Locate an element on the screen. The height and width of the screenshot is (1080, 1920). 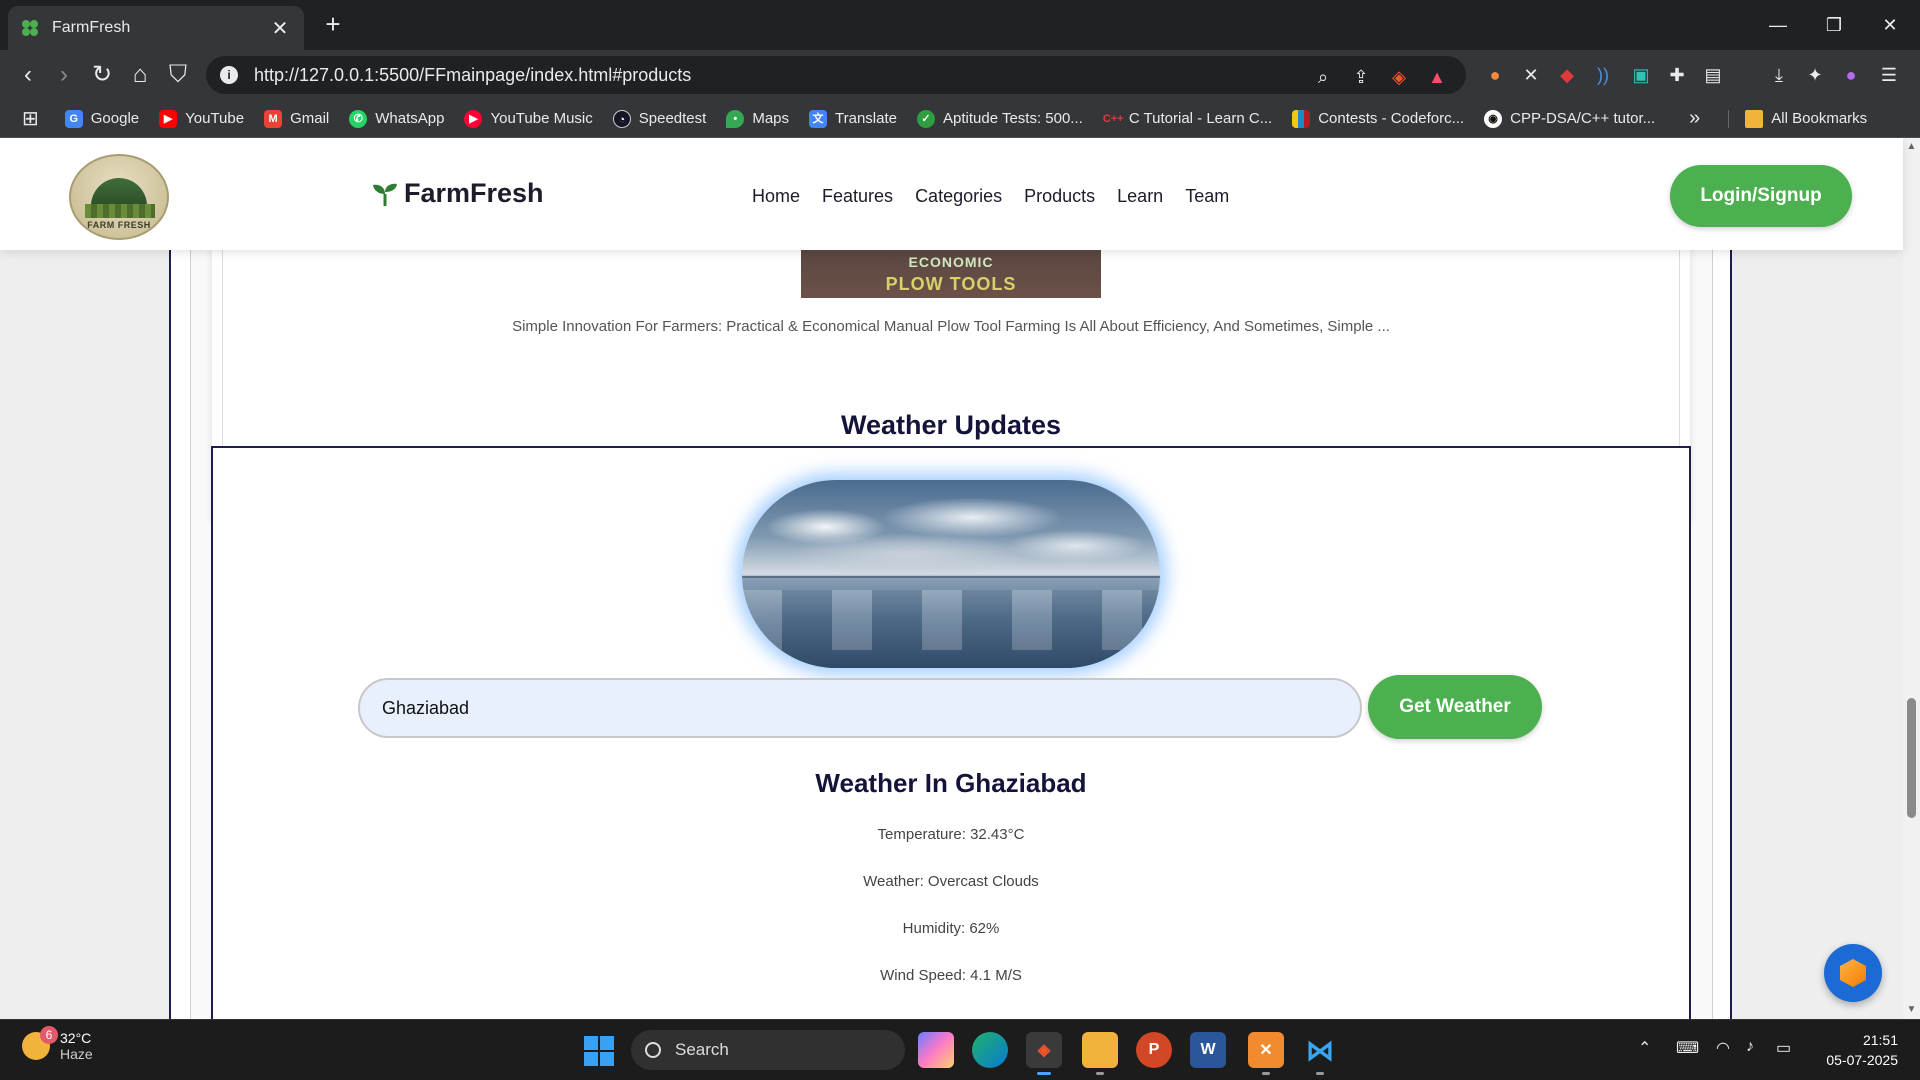
haze-sun-icon: 6 is located at coordinates (40, 1043).